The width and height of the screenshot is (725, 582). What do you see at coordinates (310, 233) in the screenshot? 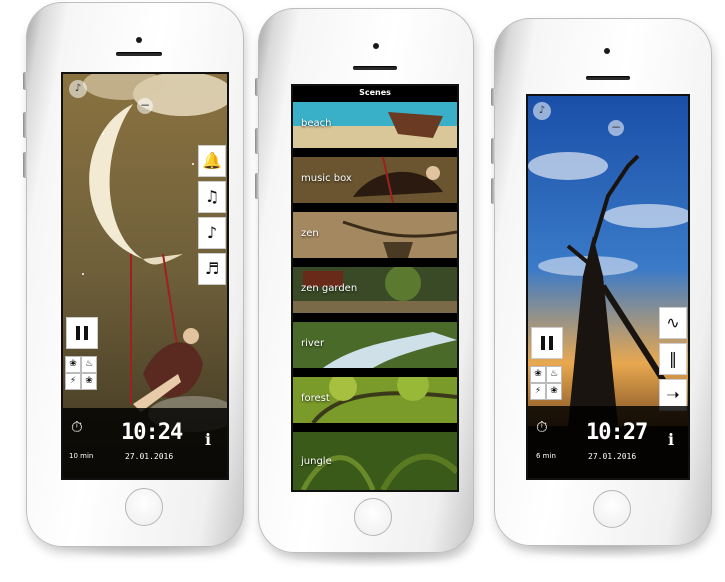
I see `scene-label: zen` at bounding box center [310, 233].